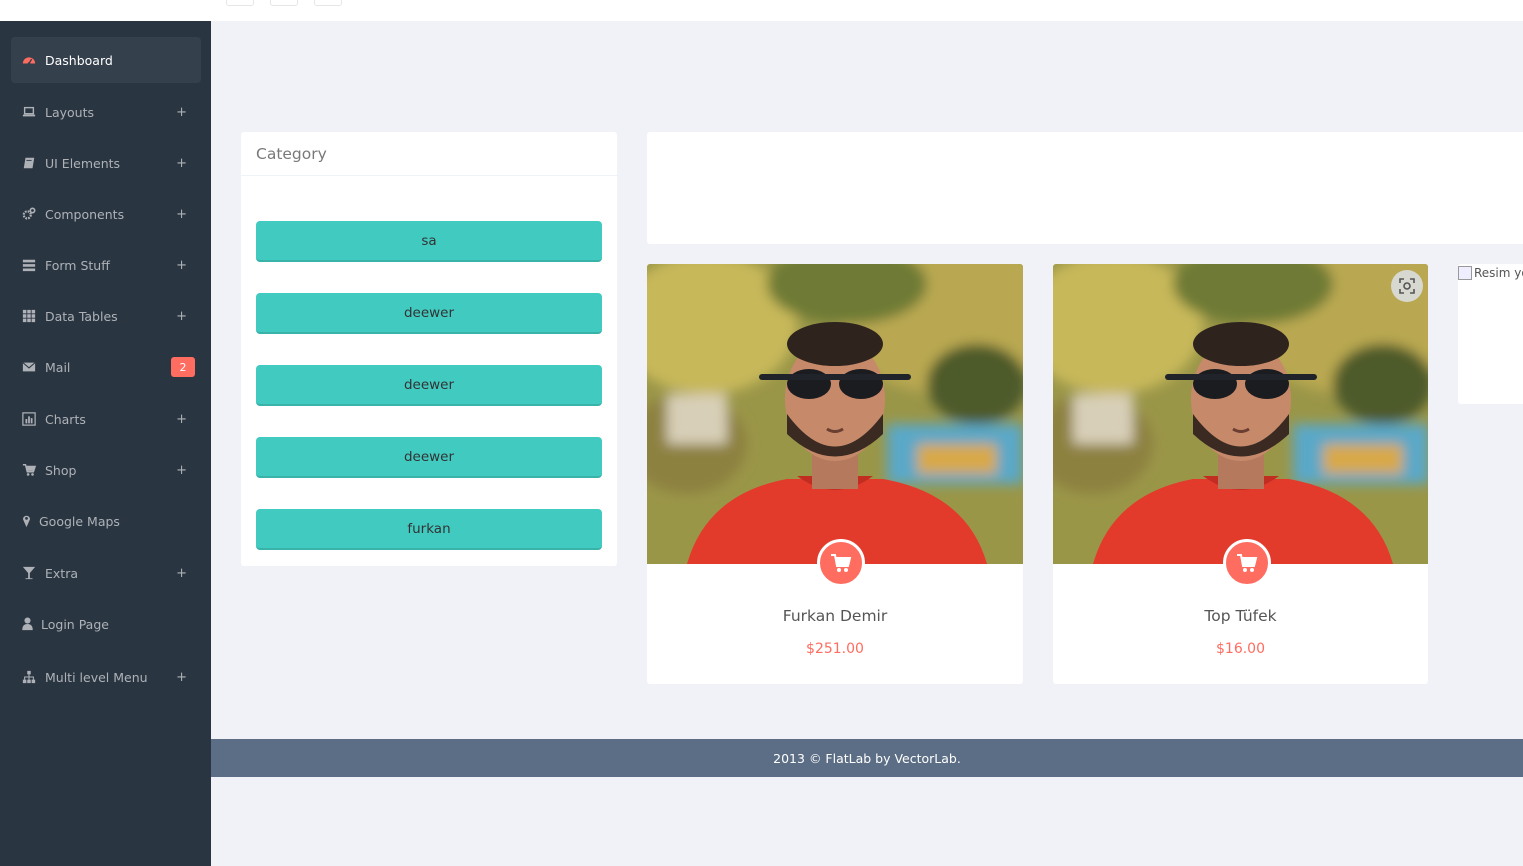 This screenshot has width=1523, height=866. Describe the element at coordinates (106, 367) in the screenshot. I see `sidebar-item-mail: Mail 2` at that location.